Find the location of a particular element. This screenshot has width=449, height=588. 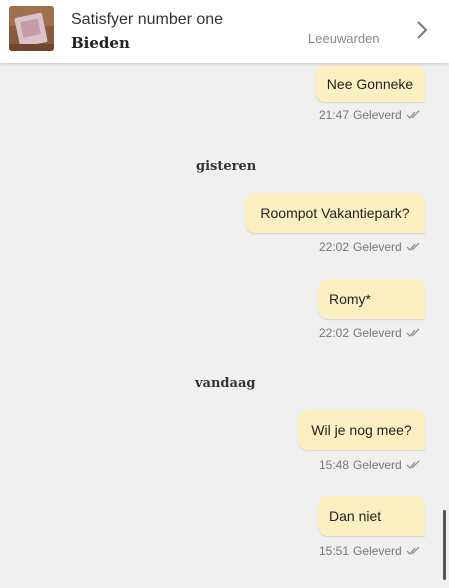

message-time: 21:47 is located at coordinates (334, 115).